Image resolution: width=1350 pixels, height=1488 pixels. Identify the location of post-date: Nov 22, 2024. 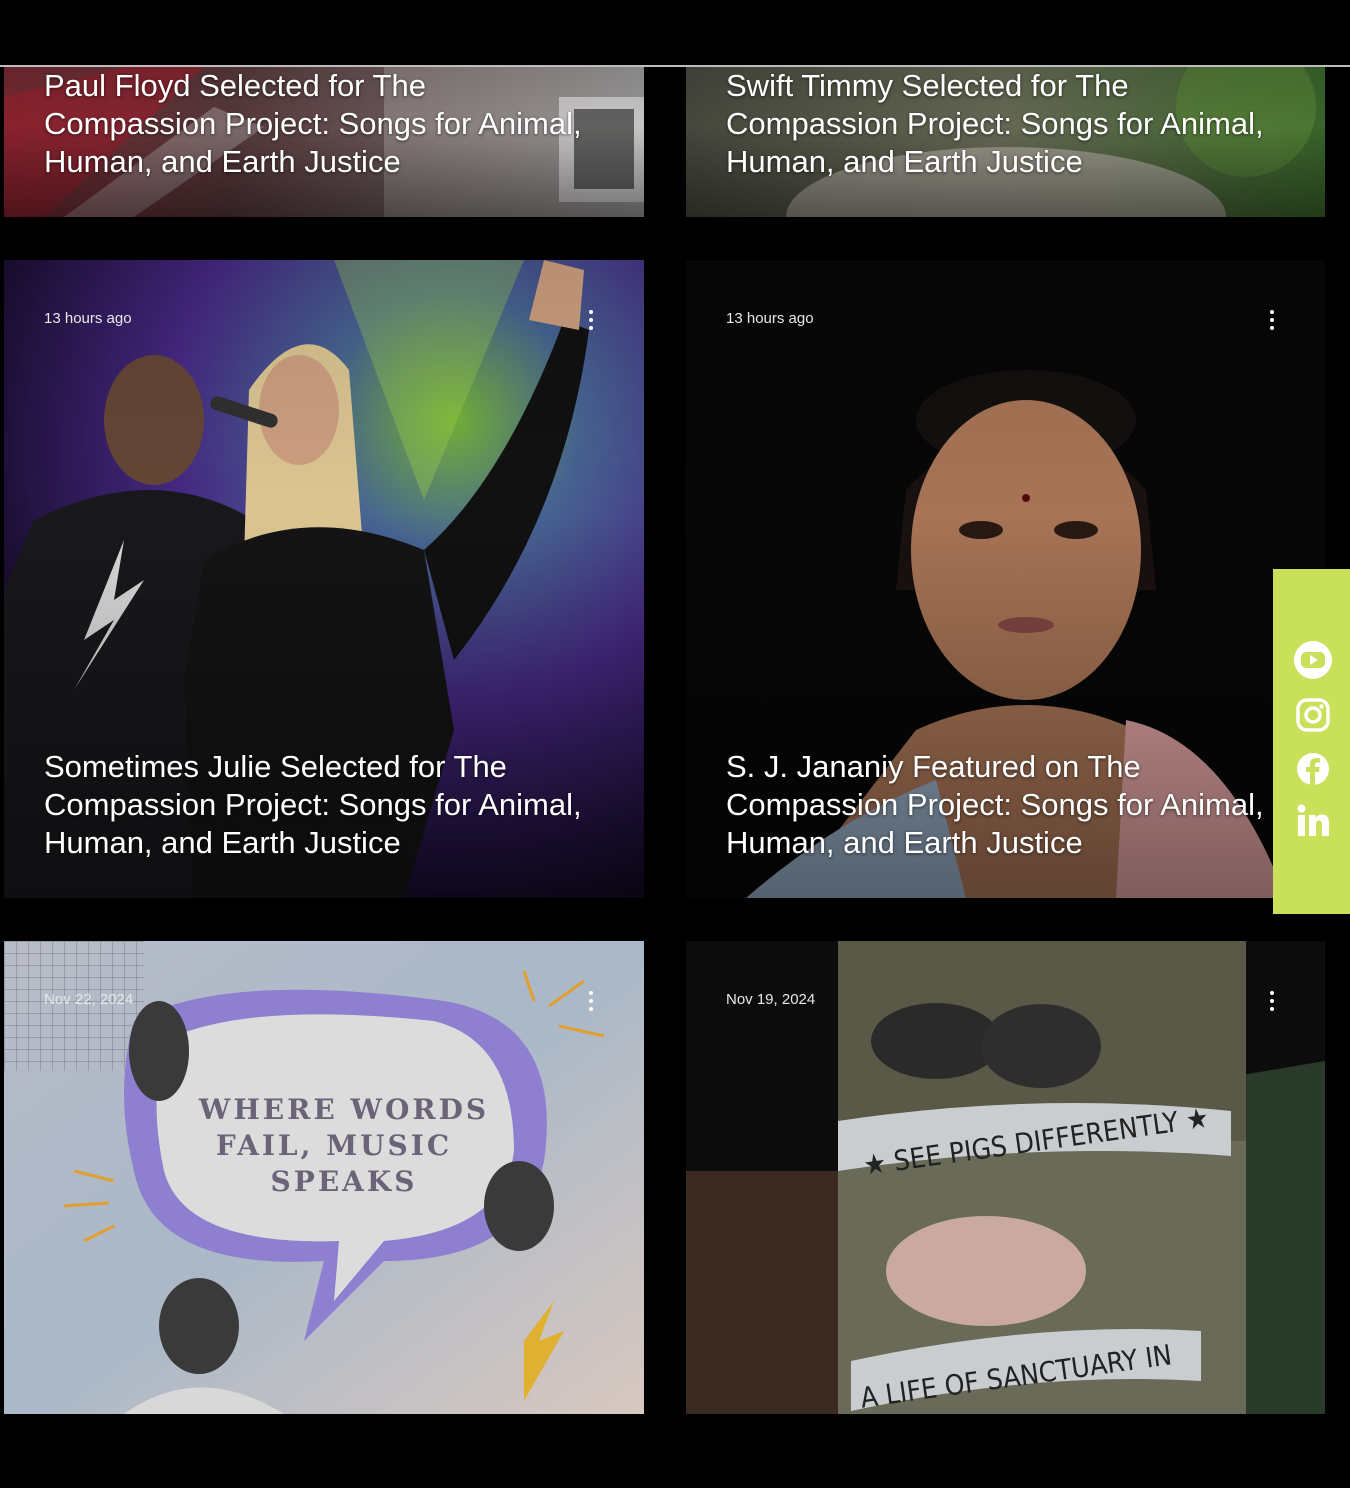
(89, 999).